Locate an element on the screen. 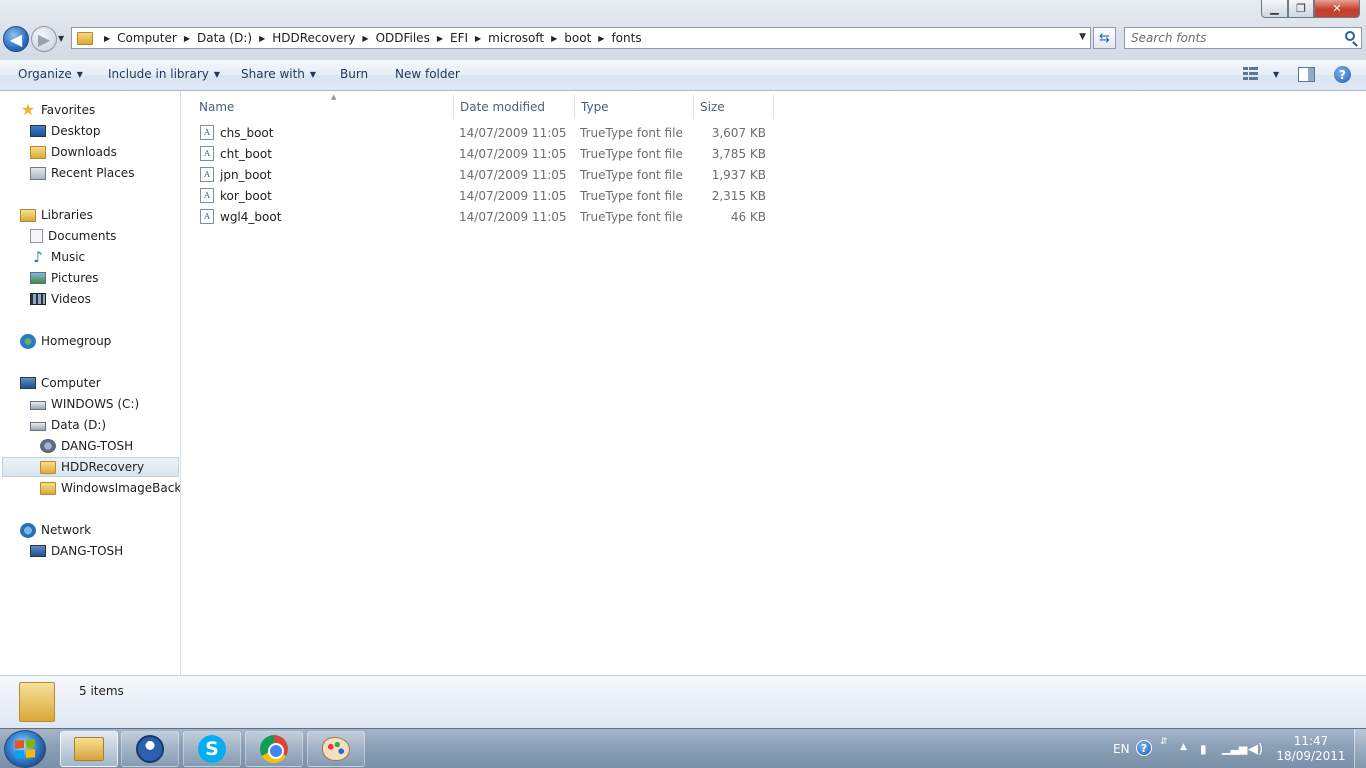  details-pane: 5 items is located at coordinates (683, 701).